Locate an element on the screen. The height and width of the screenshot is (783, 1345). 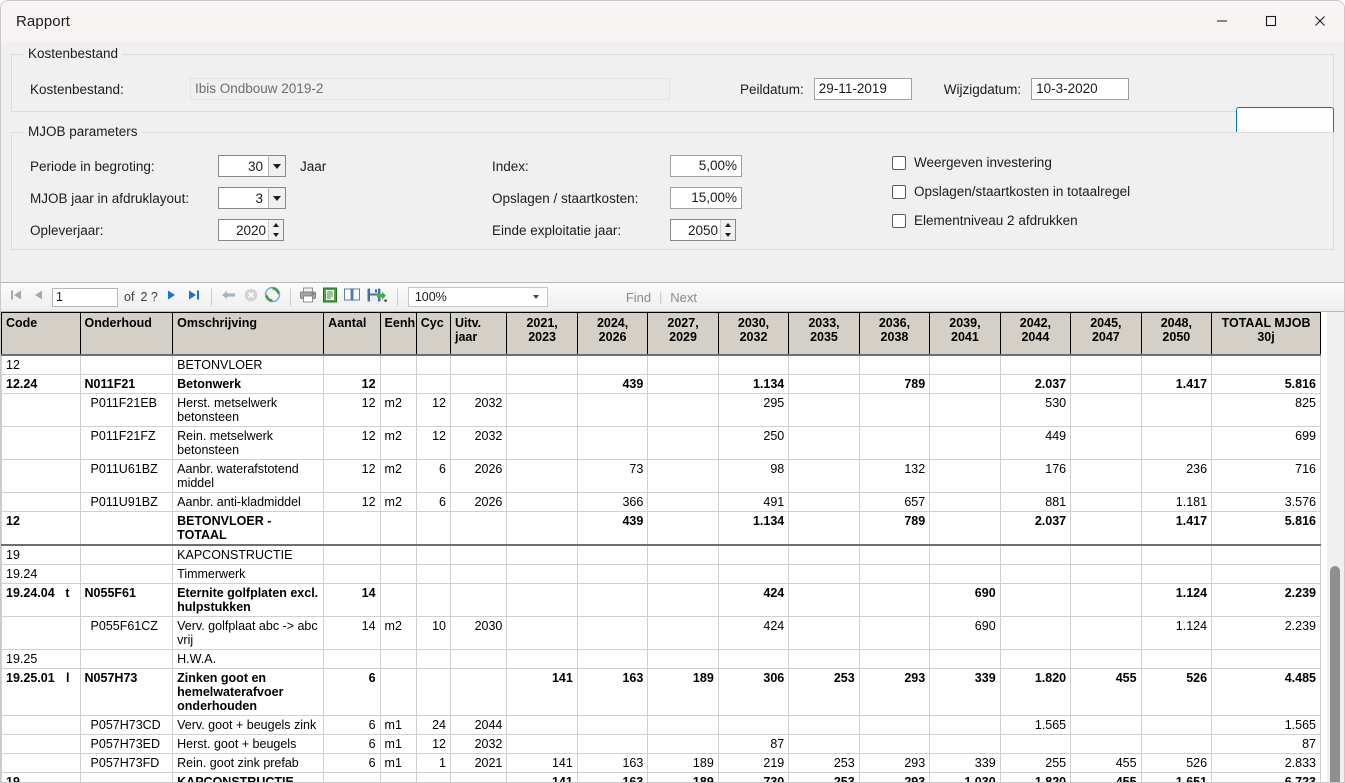
col-header-2030-2032: 2030, 2032 is located at coordinates (753, 333).